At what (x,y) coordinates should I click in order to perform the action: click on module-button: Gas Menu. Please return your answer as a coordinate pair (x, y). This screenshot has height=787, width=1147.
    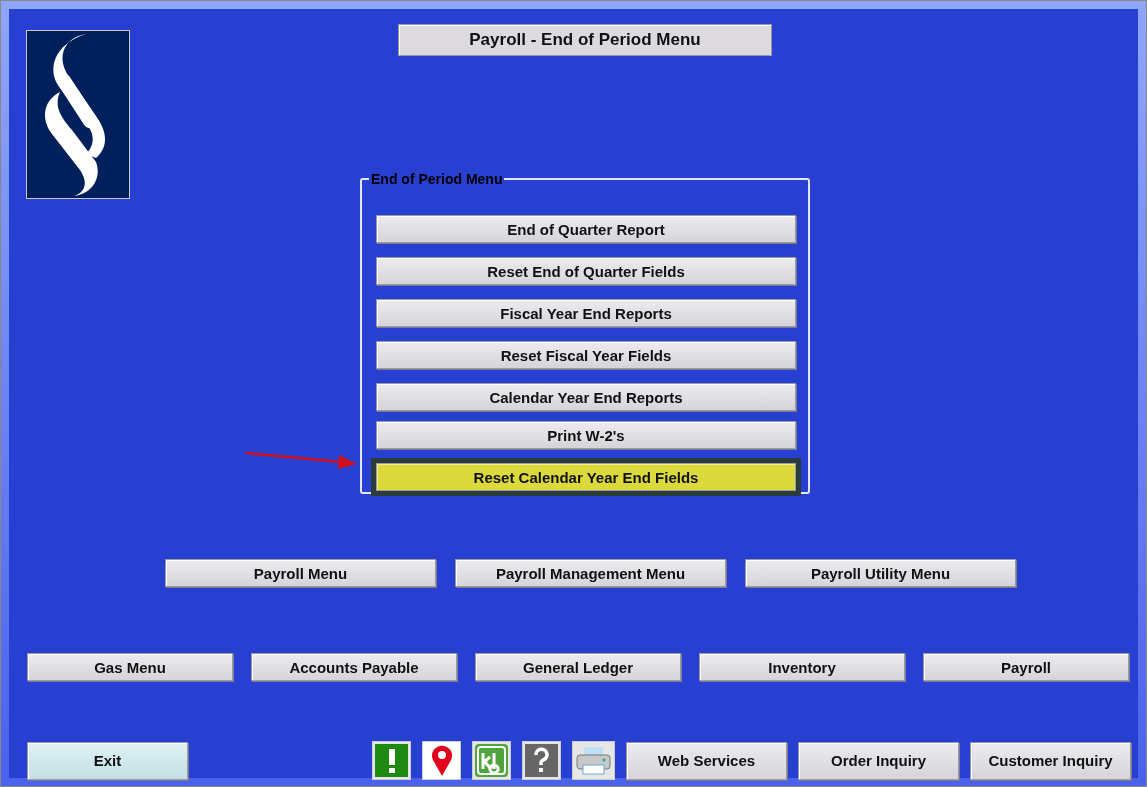
    Looking at the image, I should click on (130, 667).